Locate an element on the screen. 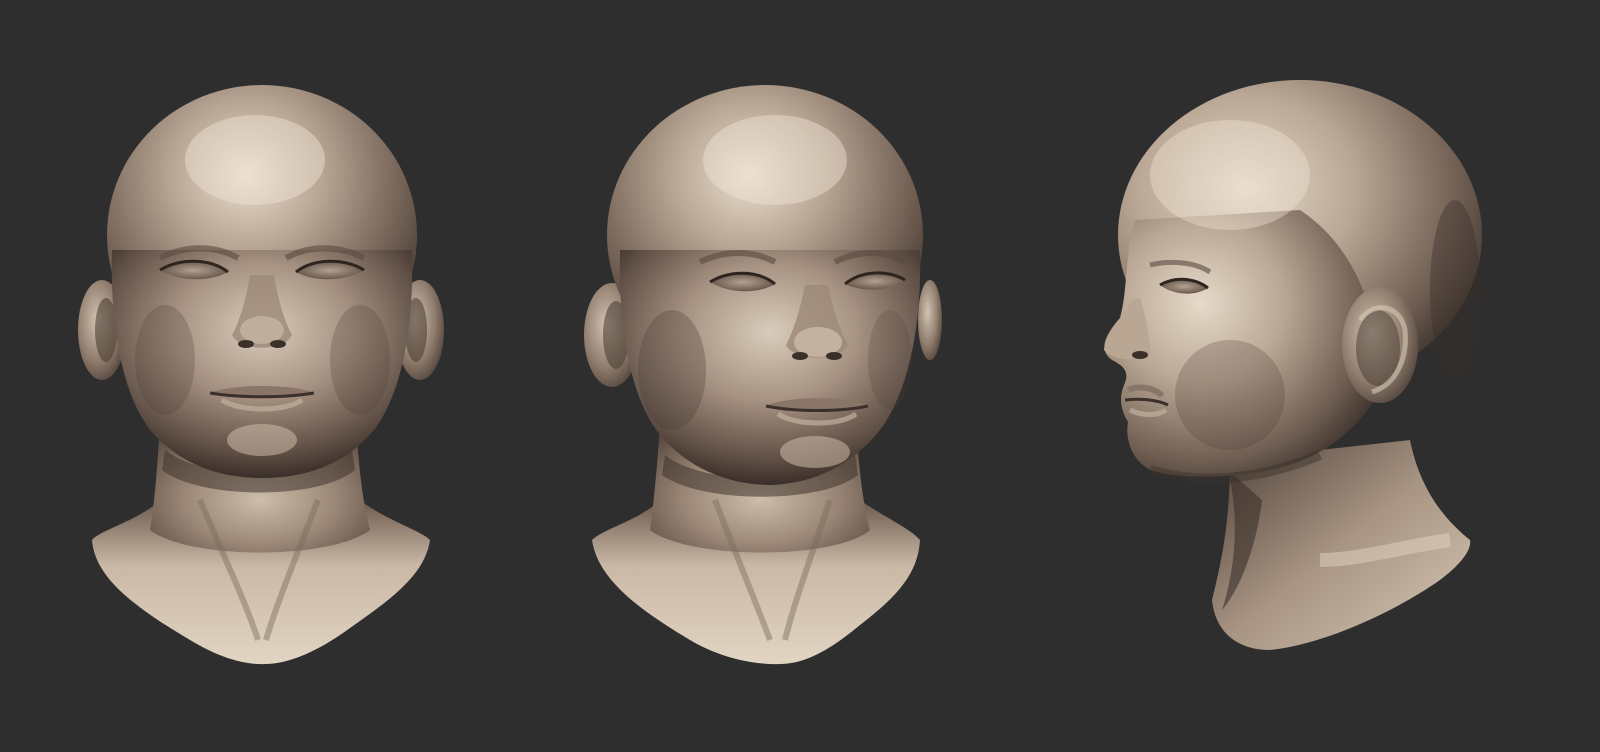  right-ear is located at coordinates (930, 320).